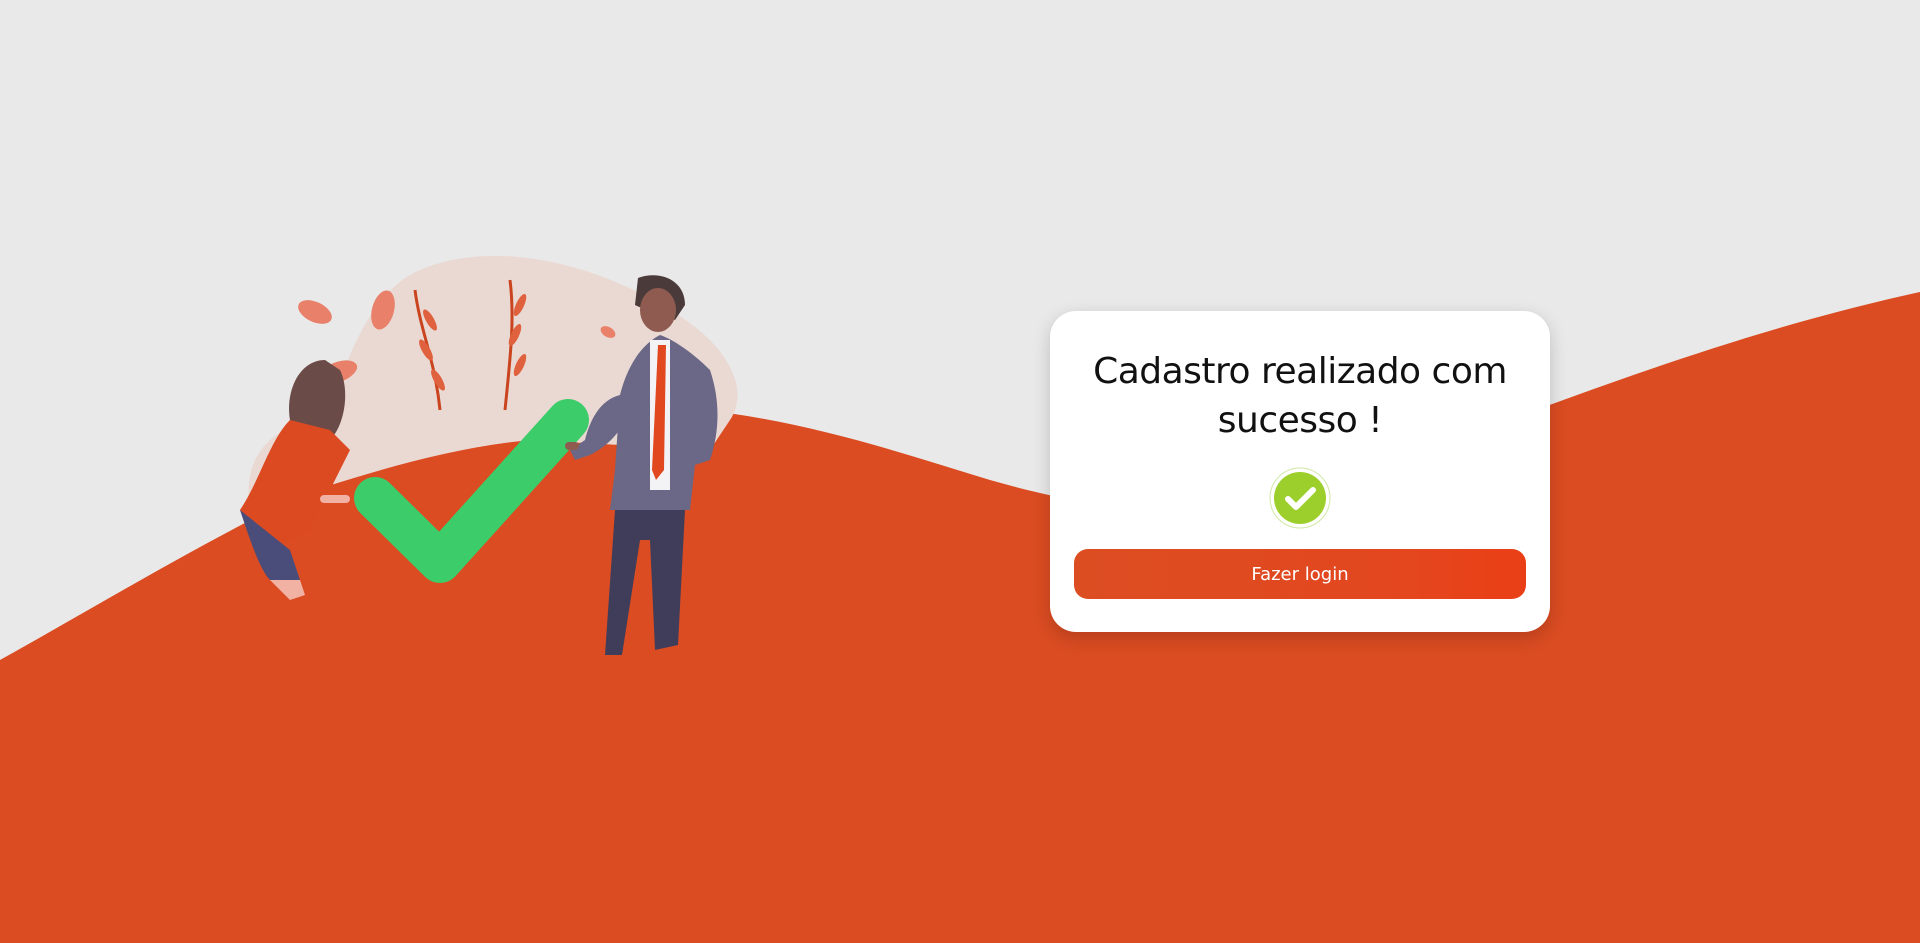 Image resolution: width=1920 pixels, height=943 pixels. Describe the element at coordinates (295, 480) in the screenshot. I see `woman-figure-icon` at that location.